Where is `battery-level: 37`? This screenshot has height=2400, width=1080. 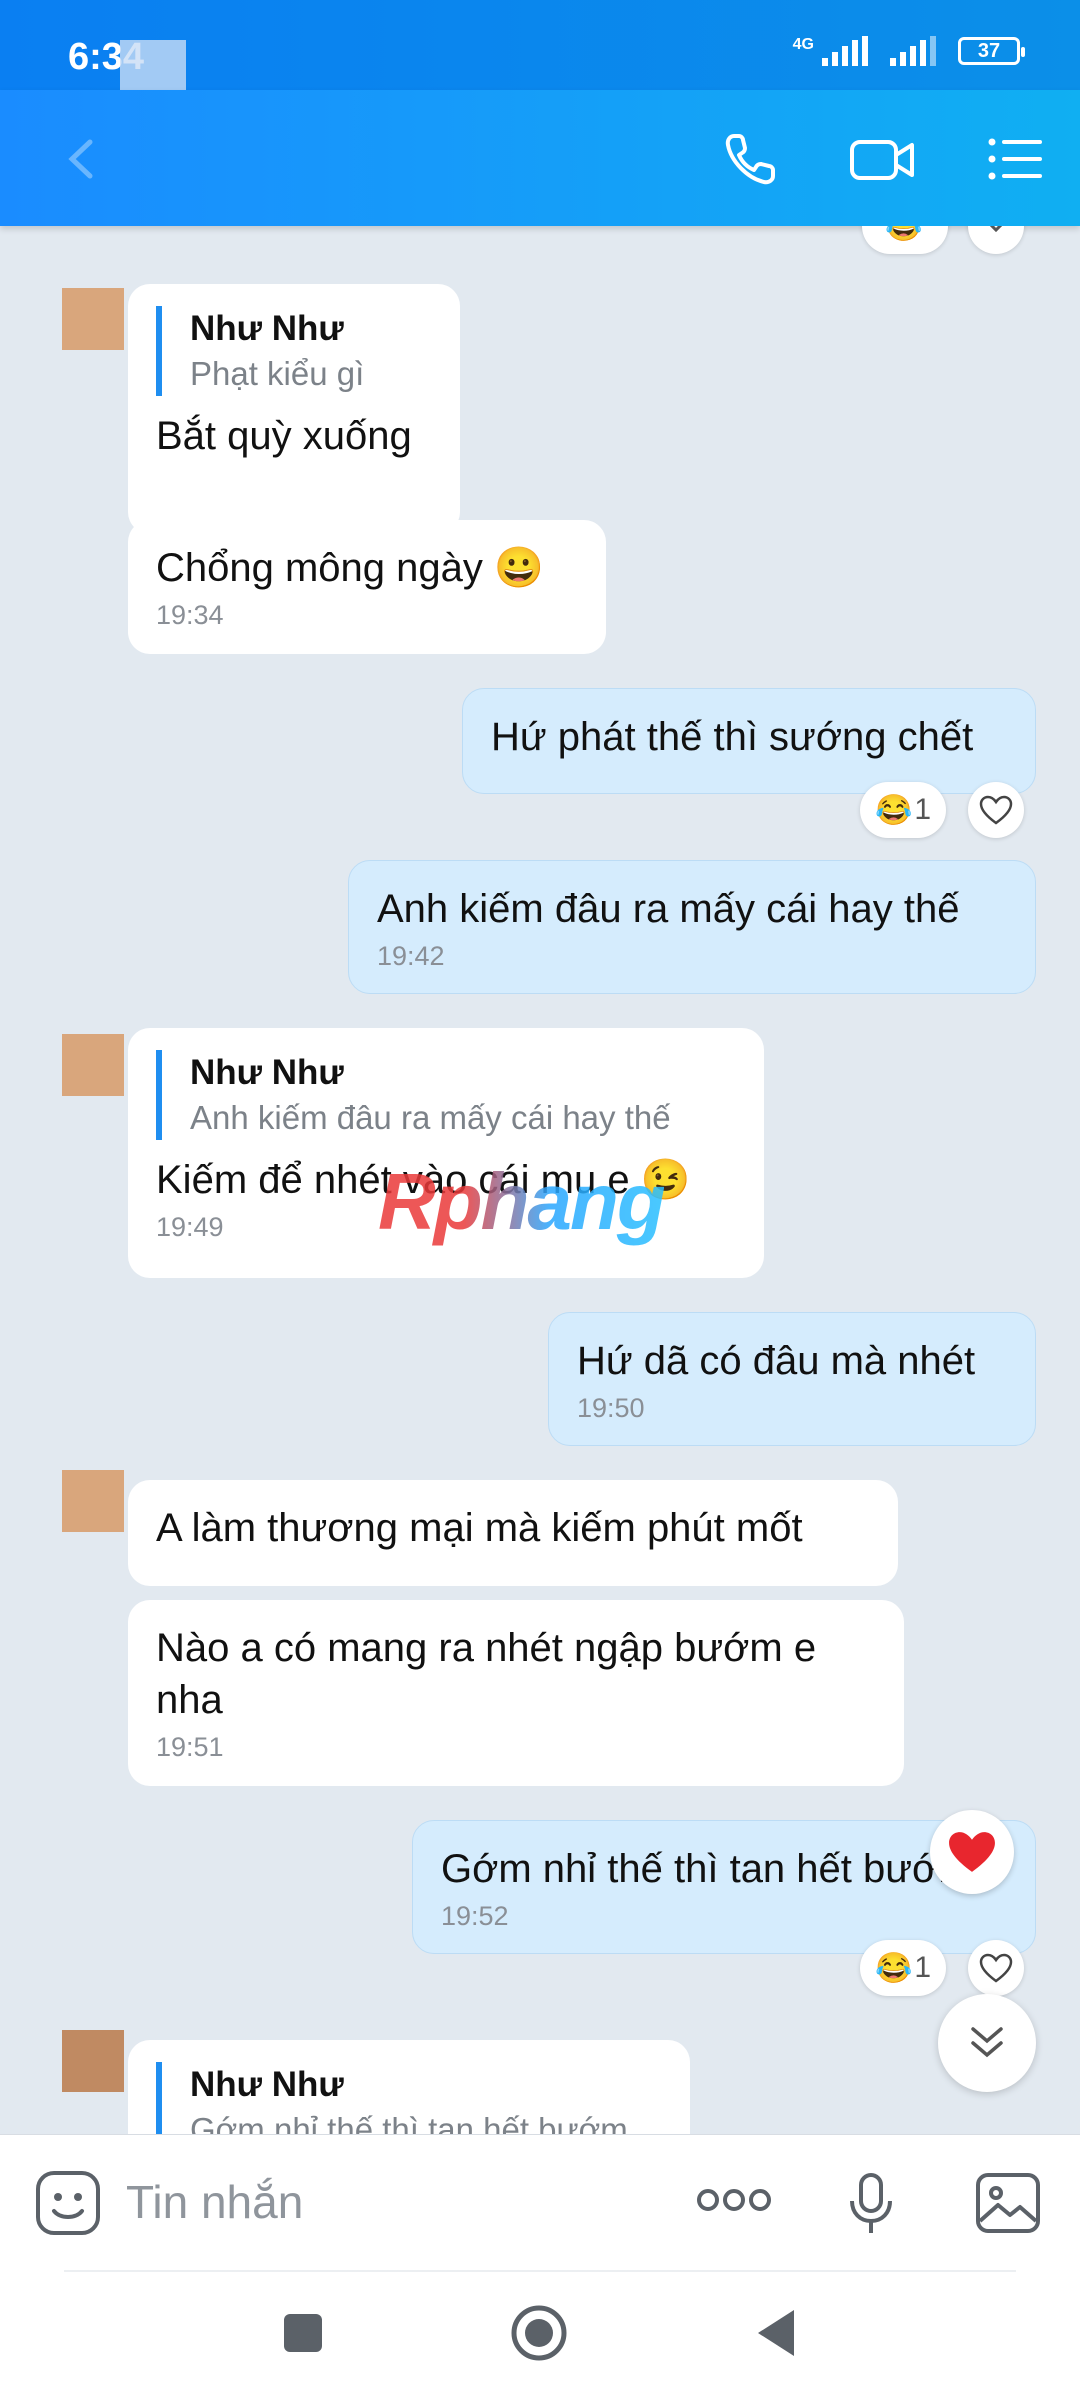 battery-level: 37 is located at coordinates (989, 50).